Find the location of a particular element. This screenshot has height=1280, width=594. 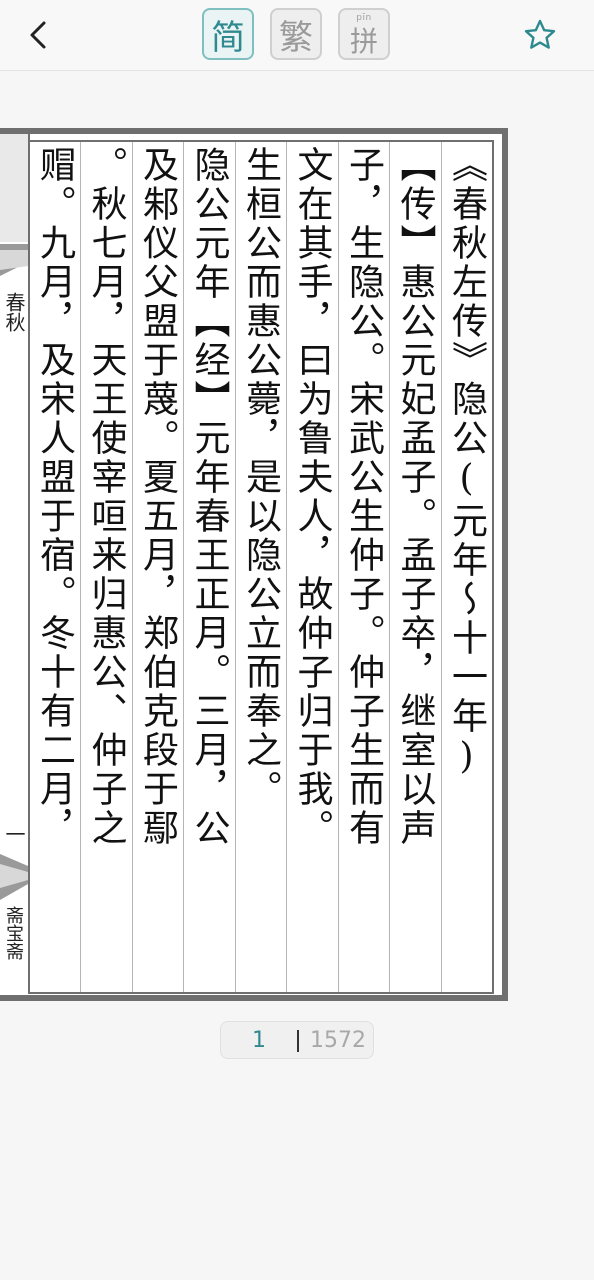

pinyin-button: pīn 拼 is located at coordinates (364, 34).